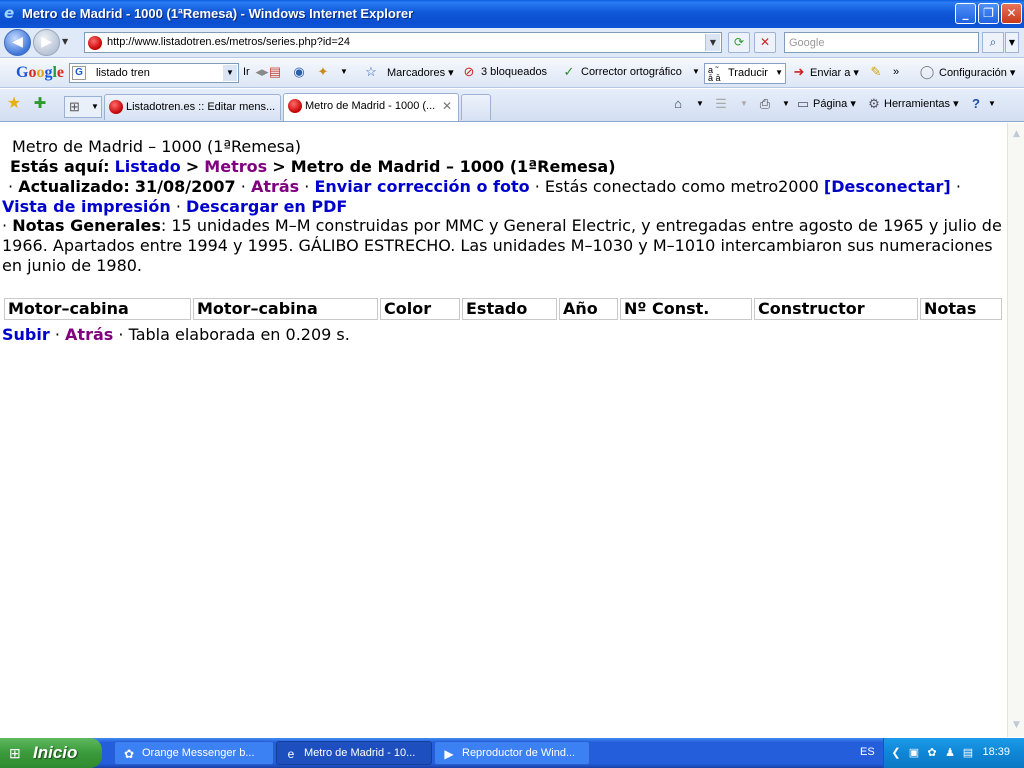 The image size is (1024, 768). Describe the element at coordinates (921, 103) in the screenshot. I see `herramientas-menu: Herramientas ▾` at that location.